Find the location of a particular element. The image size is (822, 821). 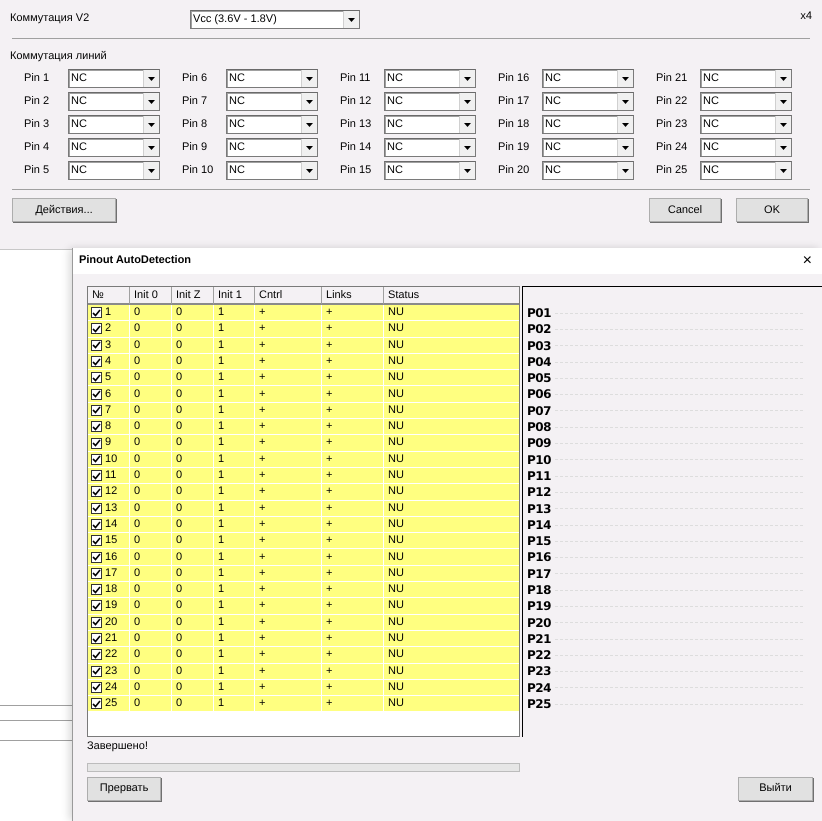

column-header: Init Z is located at coordinates (193, 296).